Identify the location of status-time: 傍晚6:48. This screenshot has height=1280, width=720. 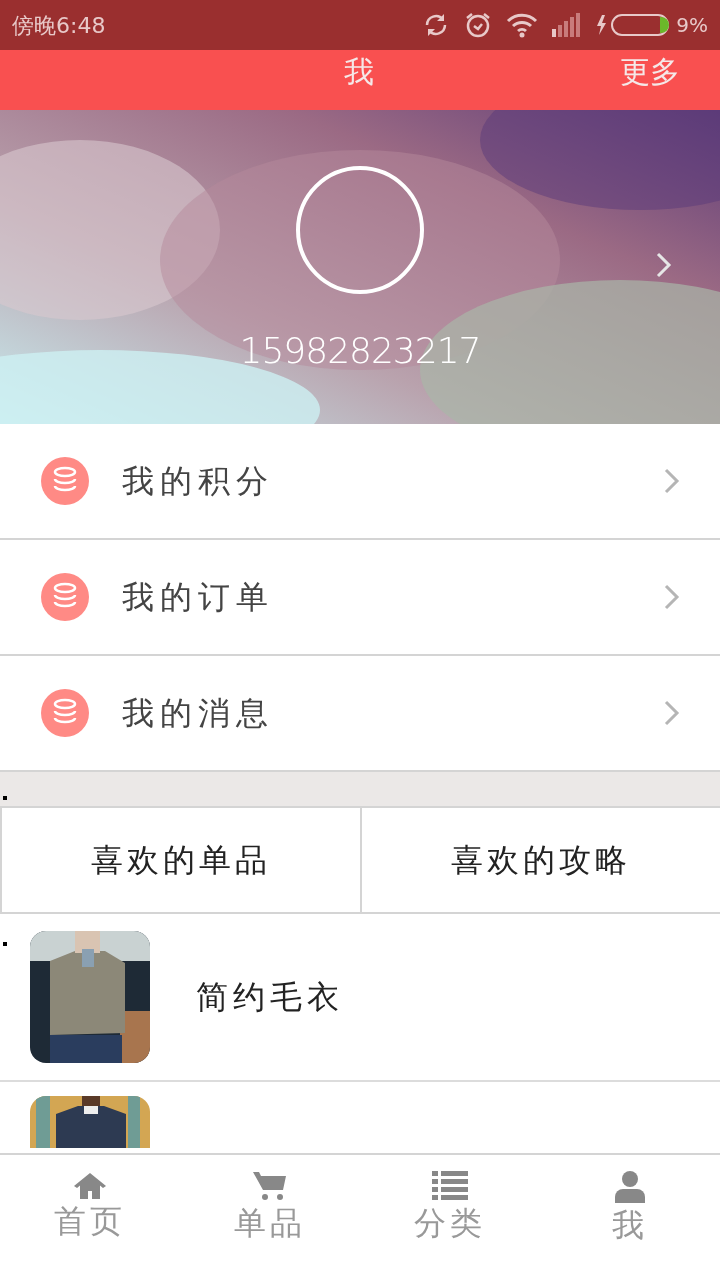
(59, 25).